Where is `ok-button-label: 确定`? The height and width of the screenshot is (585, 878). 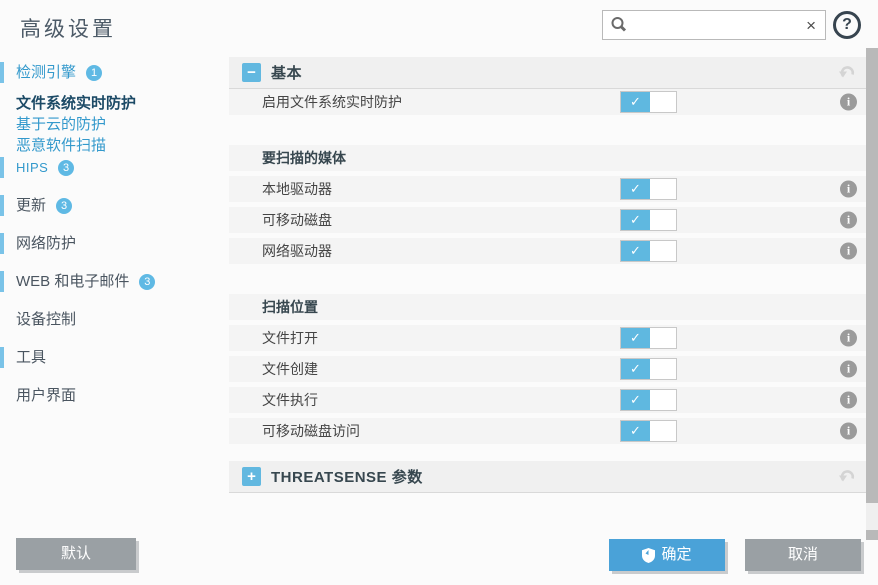 ok-button-label: 确定 is located at coordinates (676, 554).